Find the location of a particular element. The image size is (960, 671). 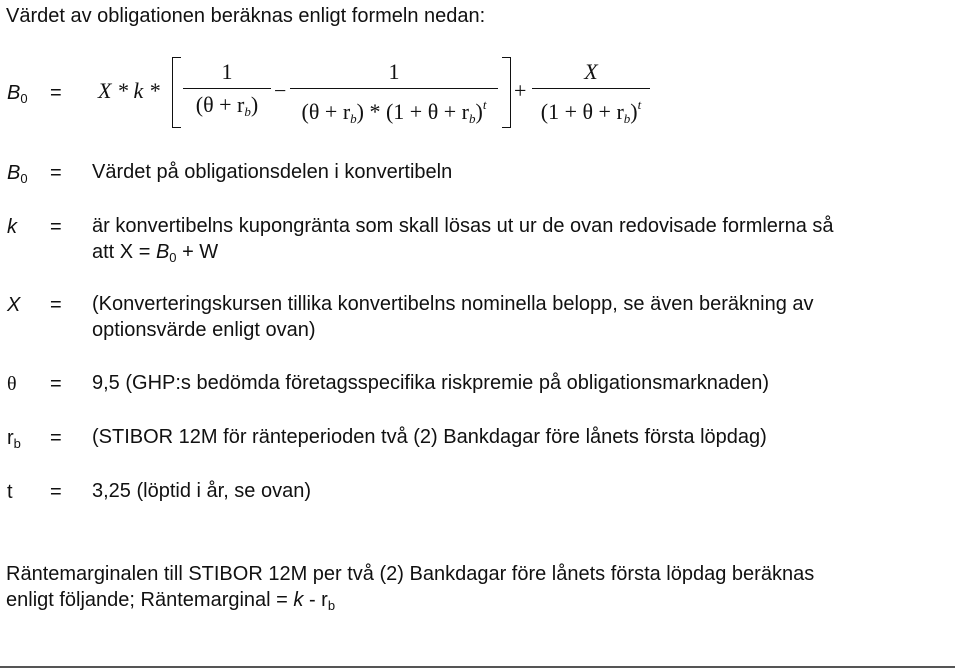

fraction-3-numerator: X is located at coordinates (591, 71).